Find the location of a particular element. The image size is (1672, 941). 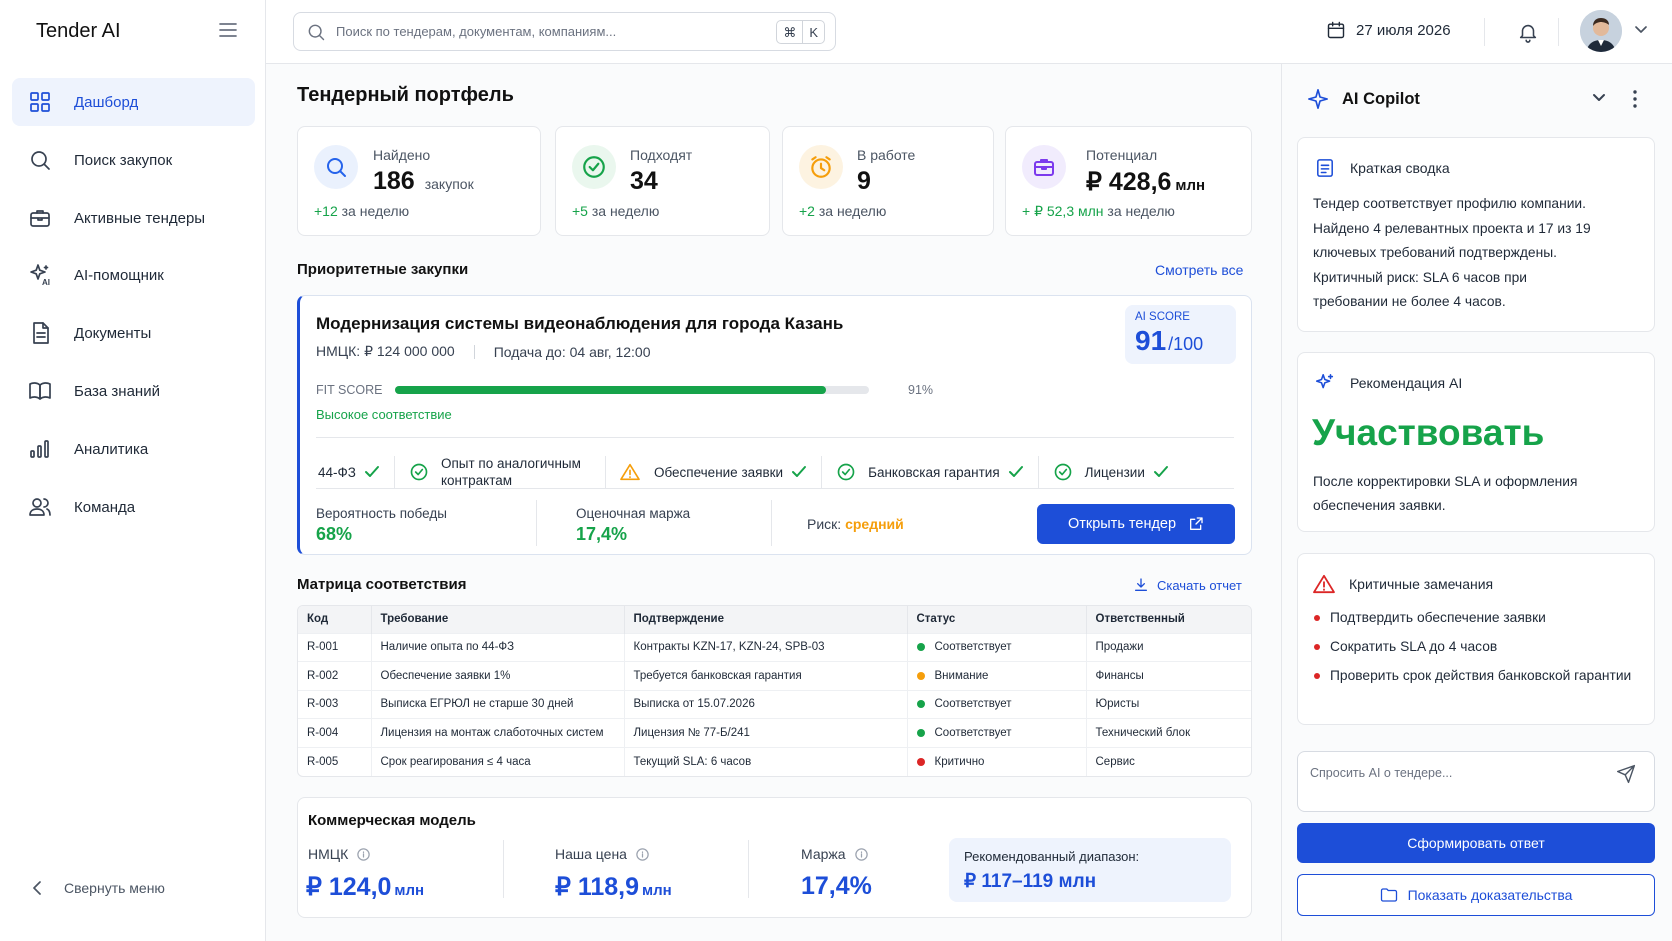

cell-owner: Юристы is located at coordinates (1168, 704).